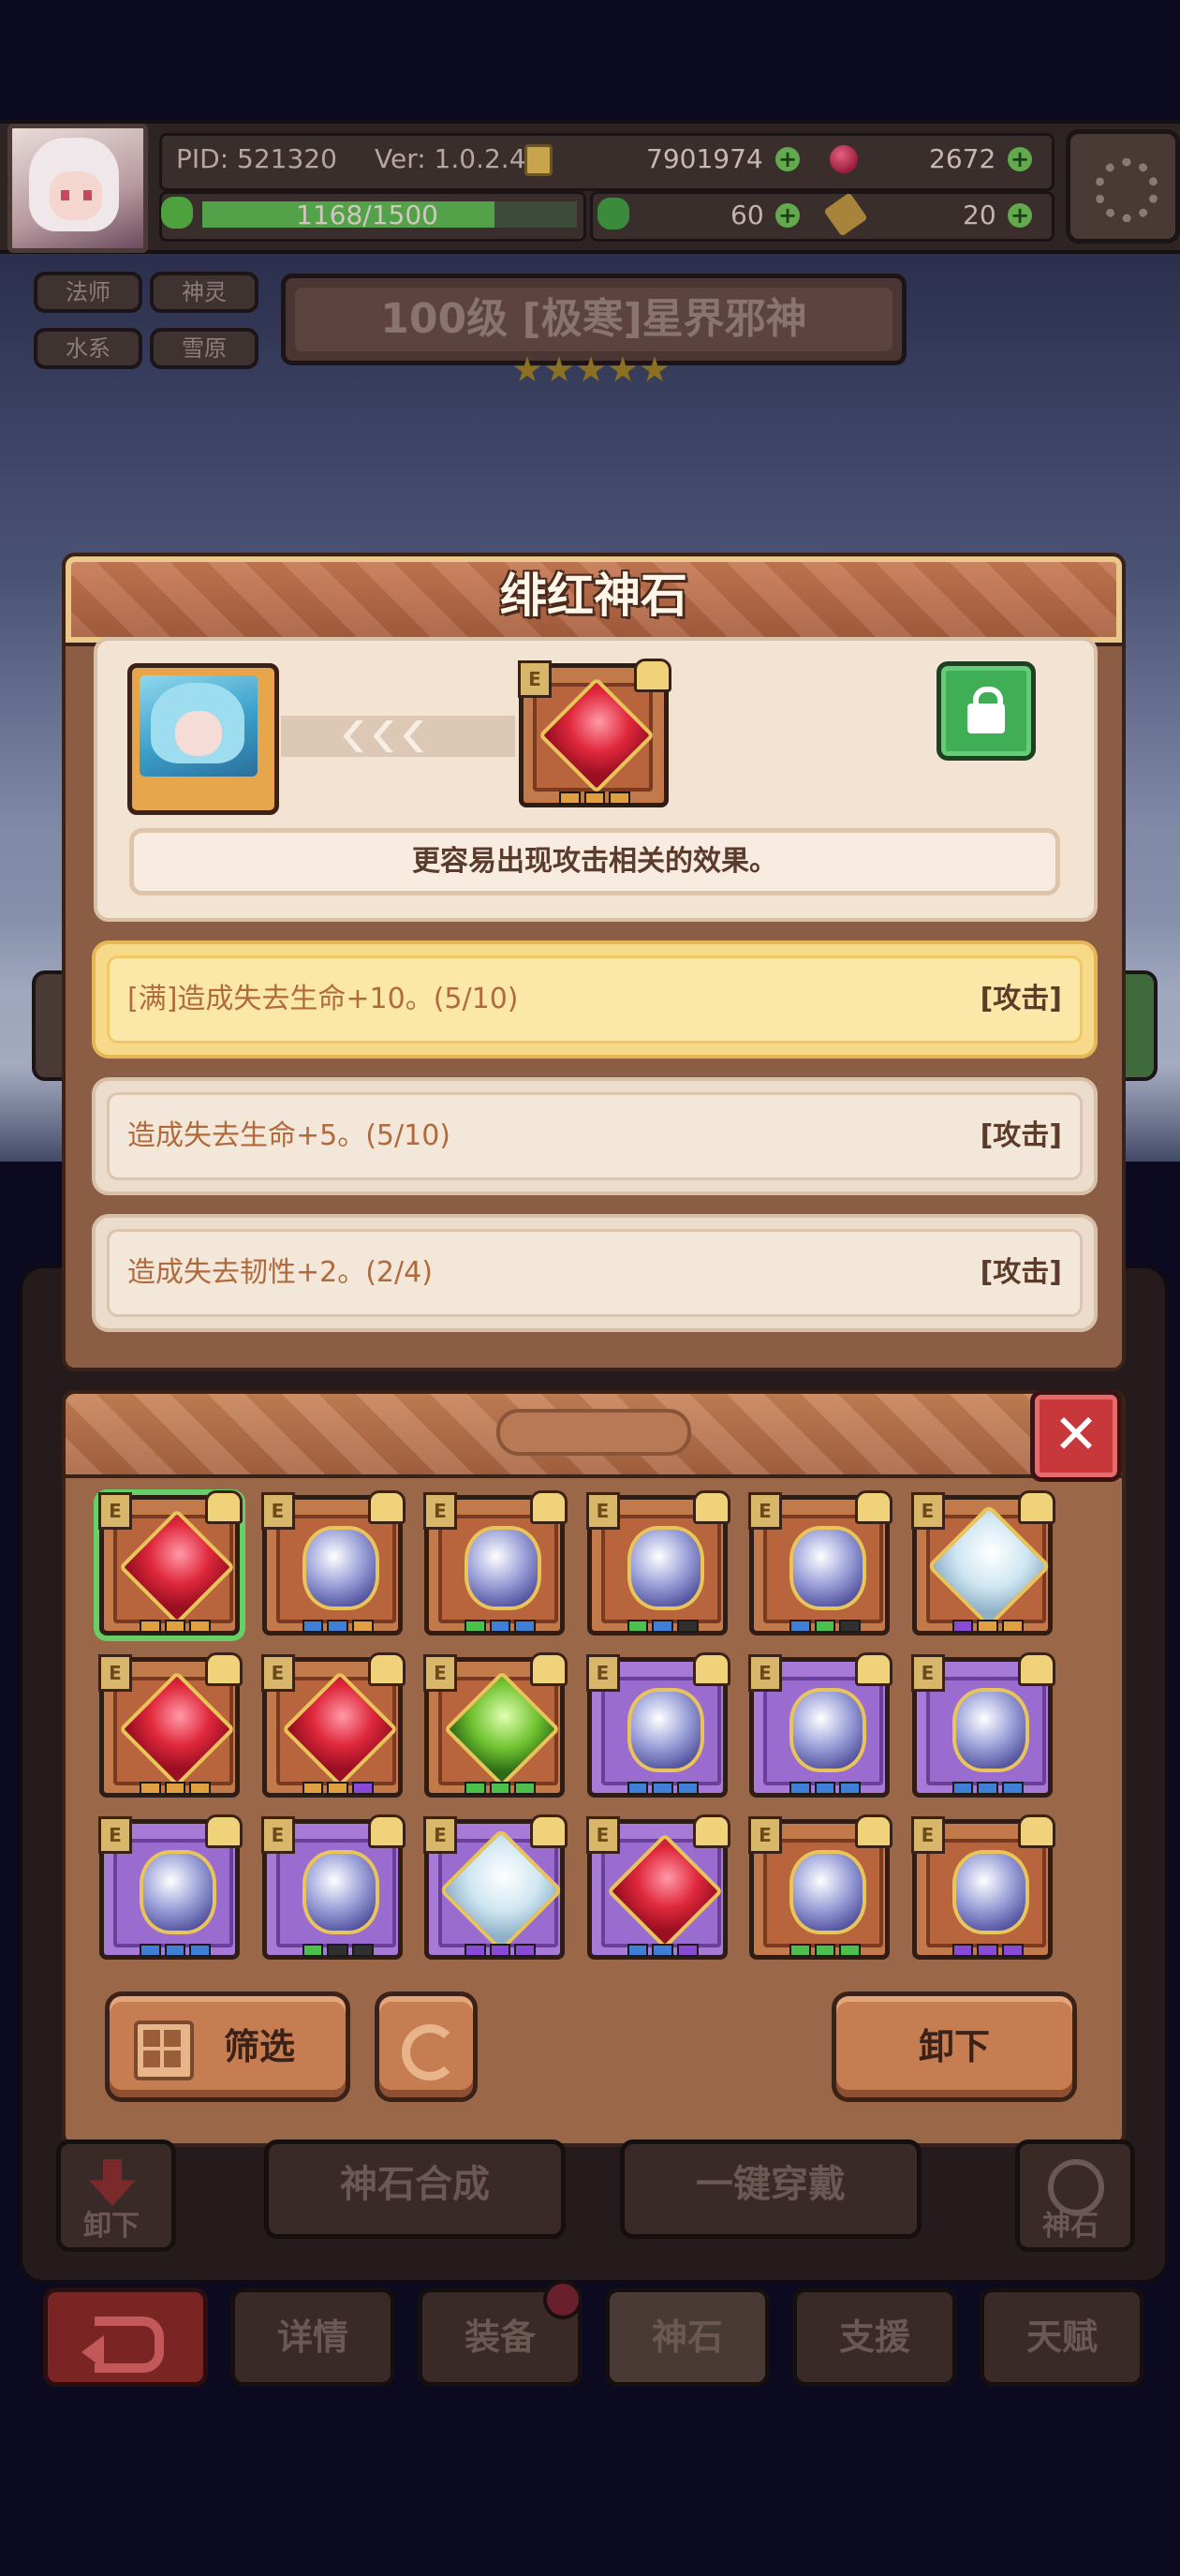  Describe the element at coordinates (1021, 999) in the screenshot. I see `effect-tag: [攻击]` at that location.